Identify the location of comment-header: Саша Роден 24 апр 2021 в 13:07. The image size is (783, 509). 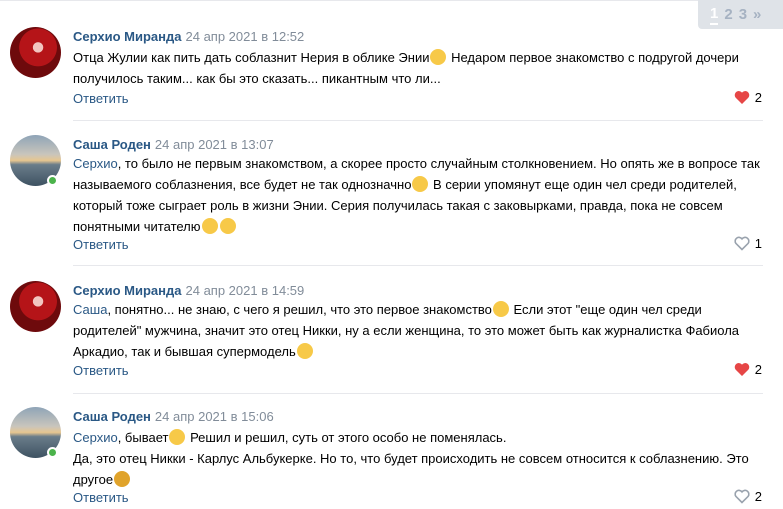
(173, 144).